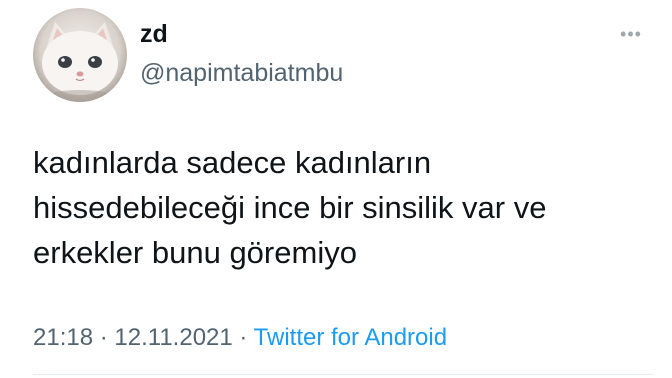 This screenshot has width=672, height=378. I want to click on tweet-meta: 21:18 · 12.11.2021 · Twitter for Android, so click(240, 338).